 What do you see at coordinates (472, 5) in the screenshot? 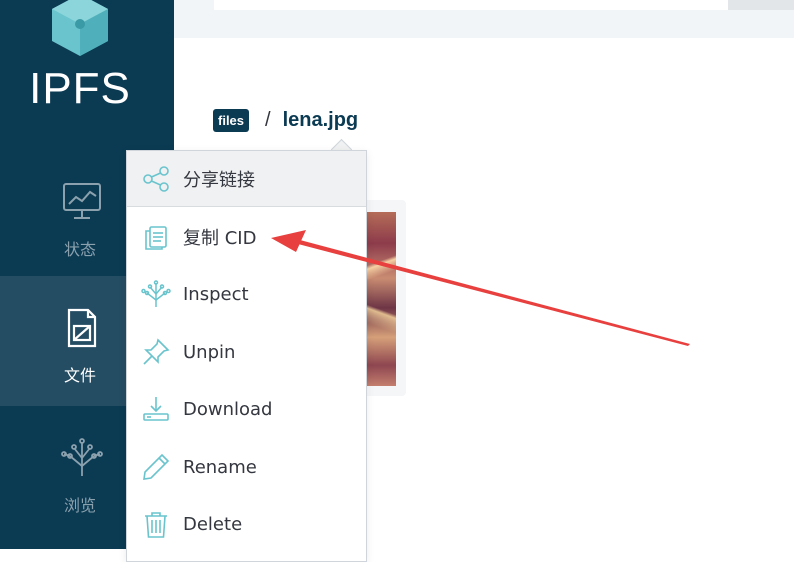
I see `search-input` at bounding box center [472, 5].